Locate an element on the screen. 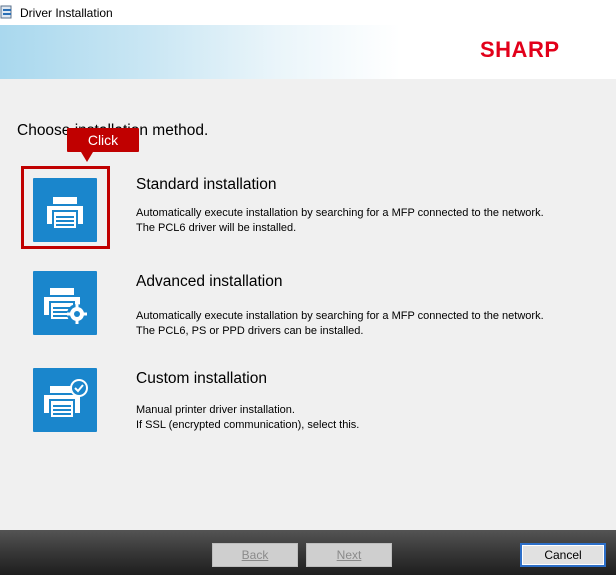 The height and width of the screenshot is (575, 616). printer-gear-icon is located at coordinates (65, 306).